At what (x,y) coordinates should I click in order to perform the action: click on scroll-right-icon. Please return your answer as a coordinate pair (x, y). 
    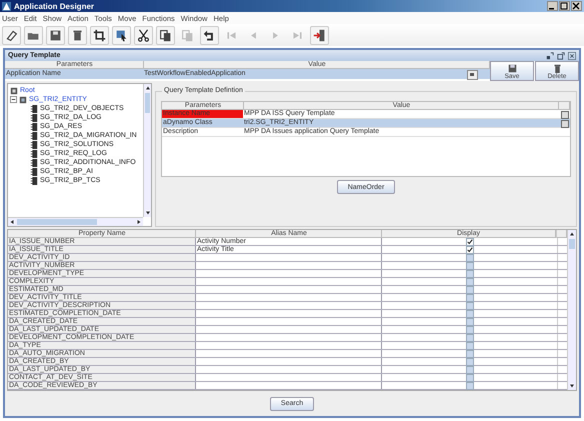
    Looking at the image, I should click on (139, 222).